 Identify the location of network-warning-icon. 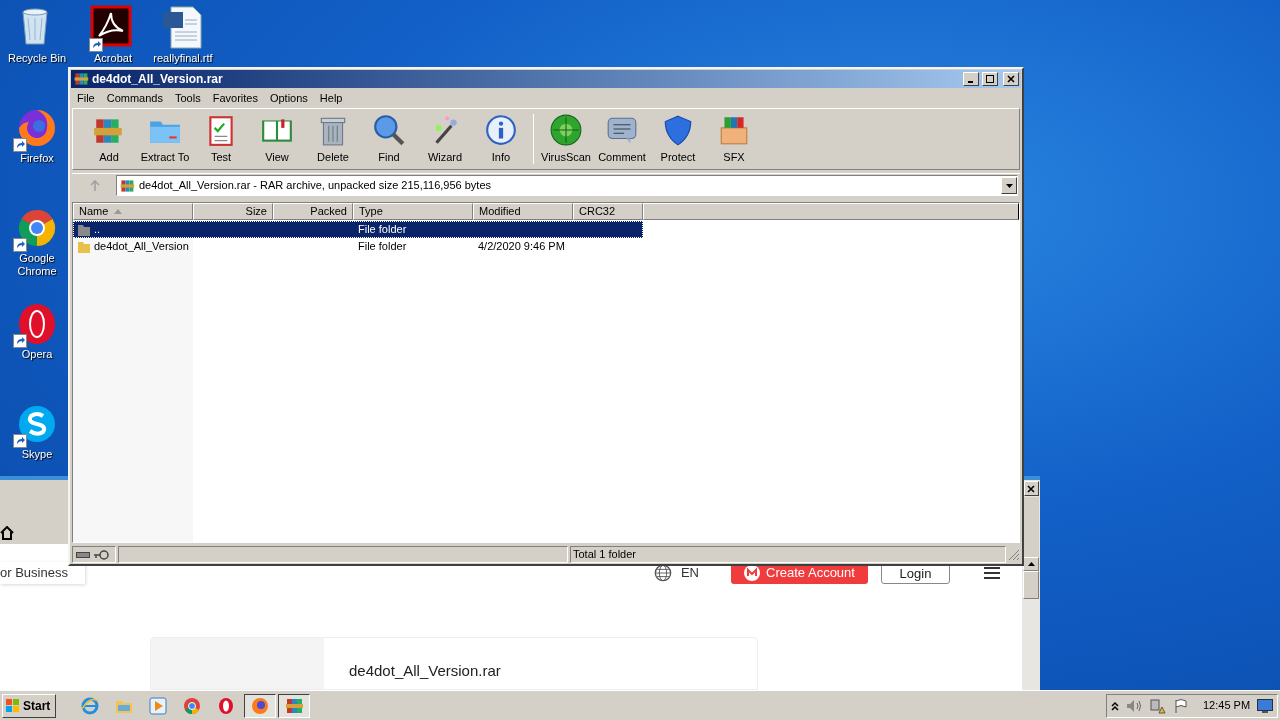
(1158, 705).